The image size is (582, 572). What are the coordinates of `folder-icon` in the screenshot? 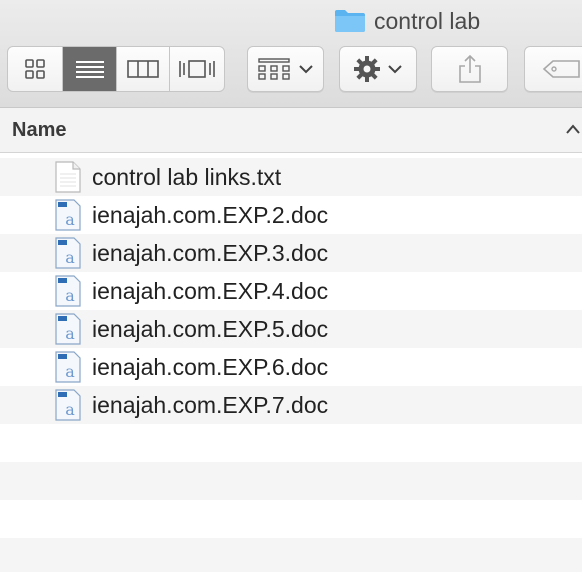 It's located at (350, 21).